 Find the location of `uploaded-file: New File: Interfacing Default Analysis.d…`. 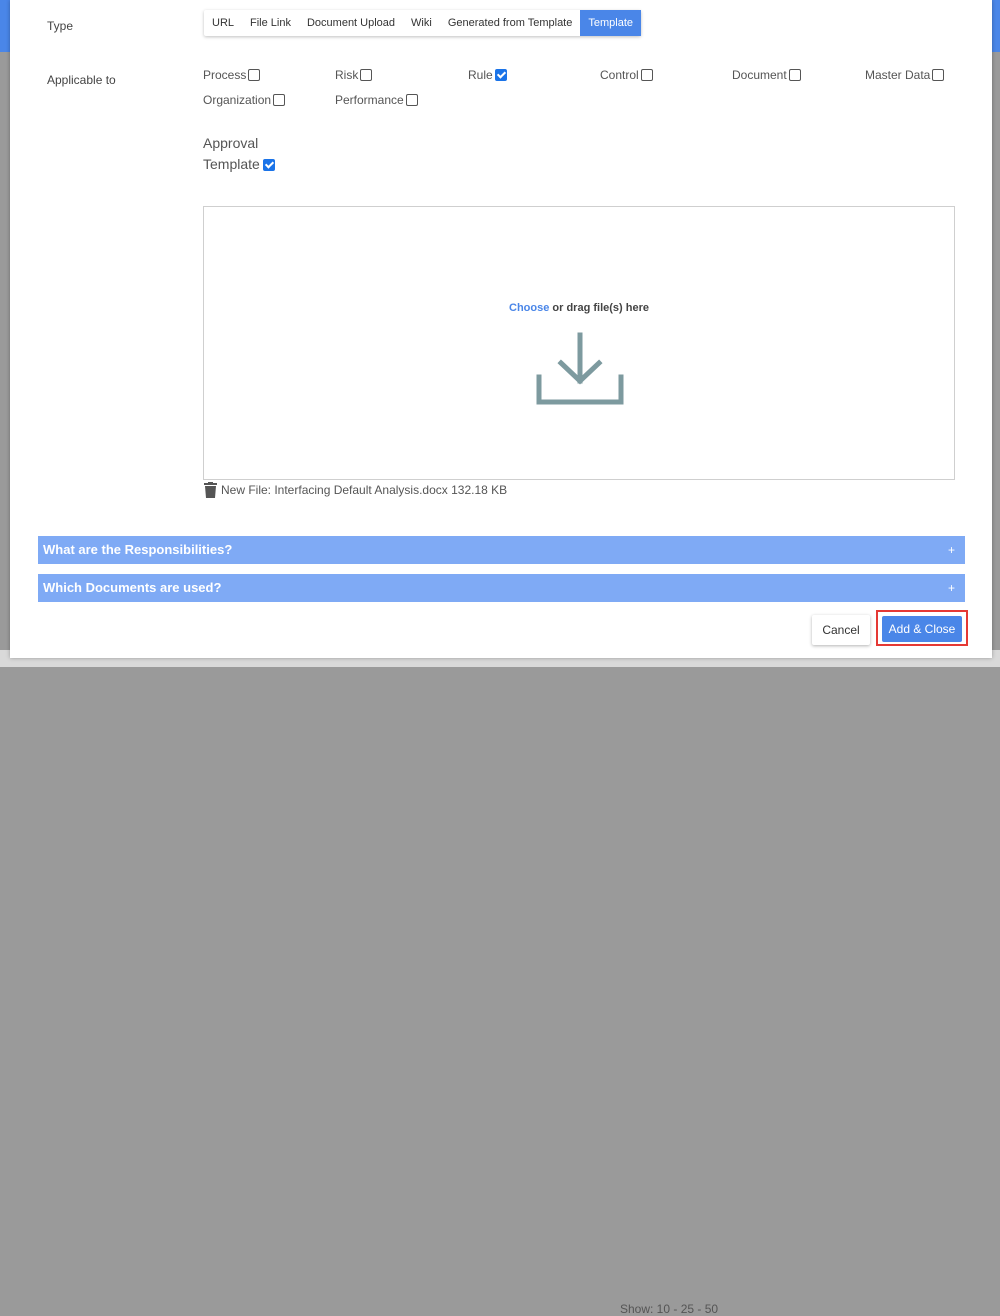

uploaded-file: New File: Interfacing Default Analysis.d… is located at coordinates (355, 490).